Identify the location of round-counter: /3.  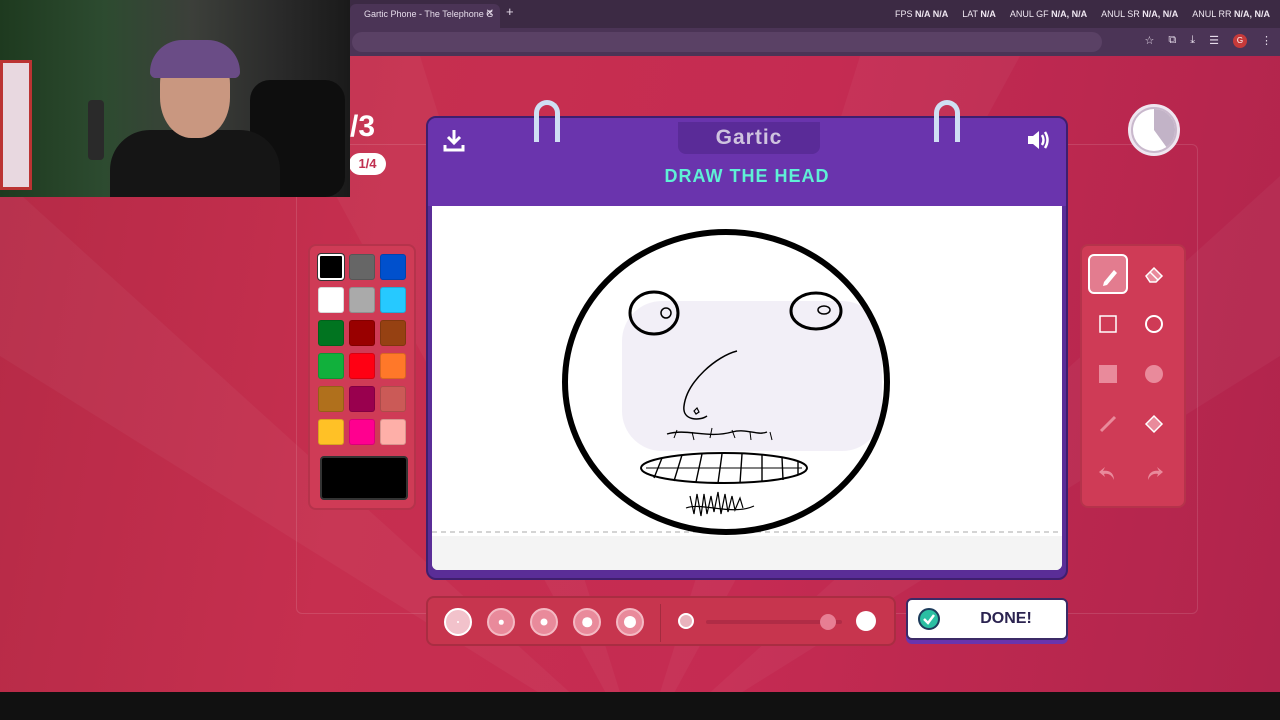
(363, 126).